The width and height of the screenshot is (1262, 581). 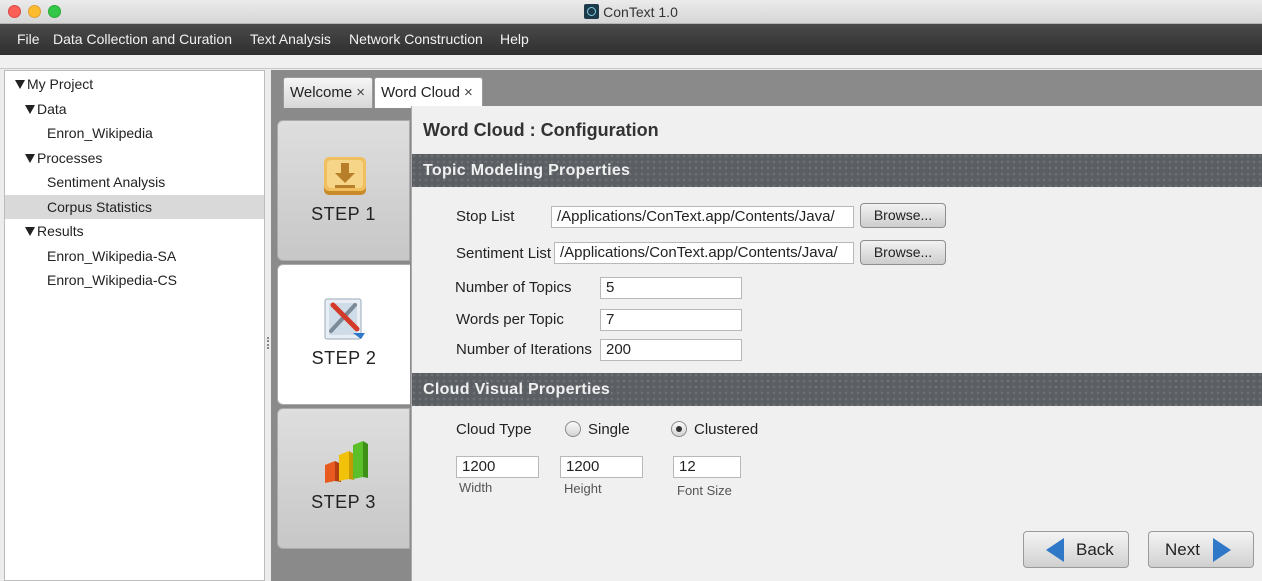 What do you see at coordinates (134, 109) in the screenshot?
I see `tree-folder-data: Data` at bounding box center [134, 109].